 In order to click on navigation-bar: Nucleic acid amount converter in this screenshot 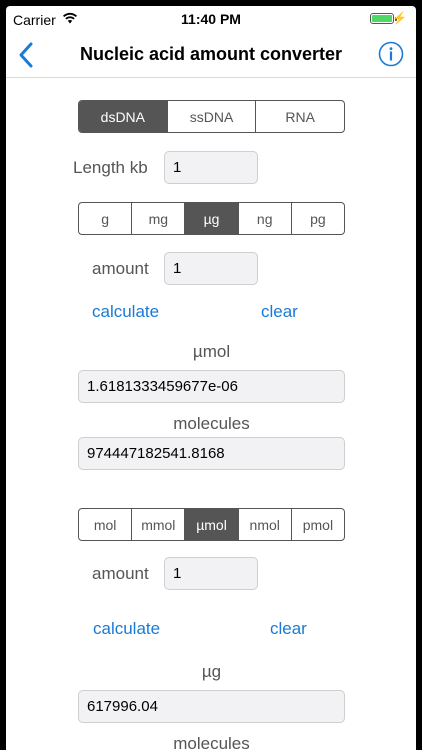, I will do `click(211, 55)`.